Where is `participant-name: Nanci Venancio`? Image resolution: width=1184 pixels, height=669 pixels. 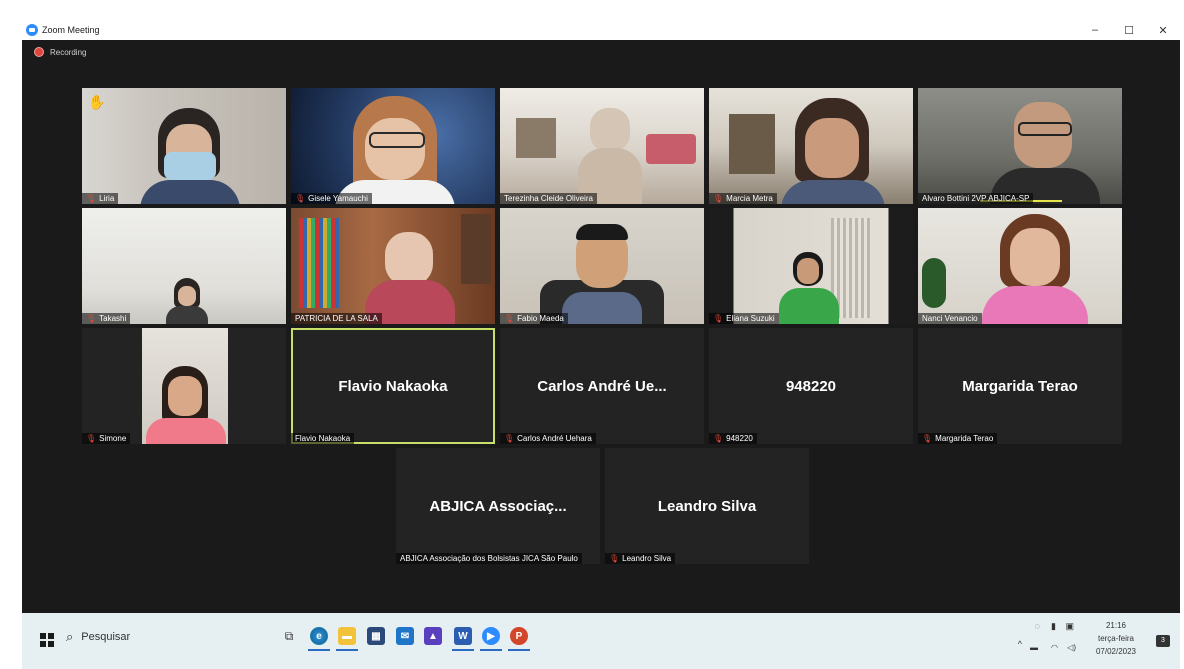 participant-name: Nanci Venancio is located at coordinates (950, 318).